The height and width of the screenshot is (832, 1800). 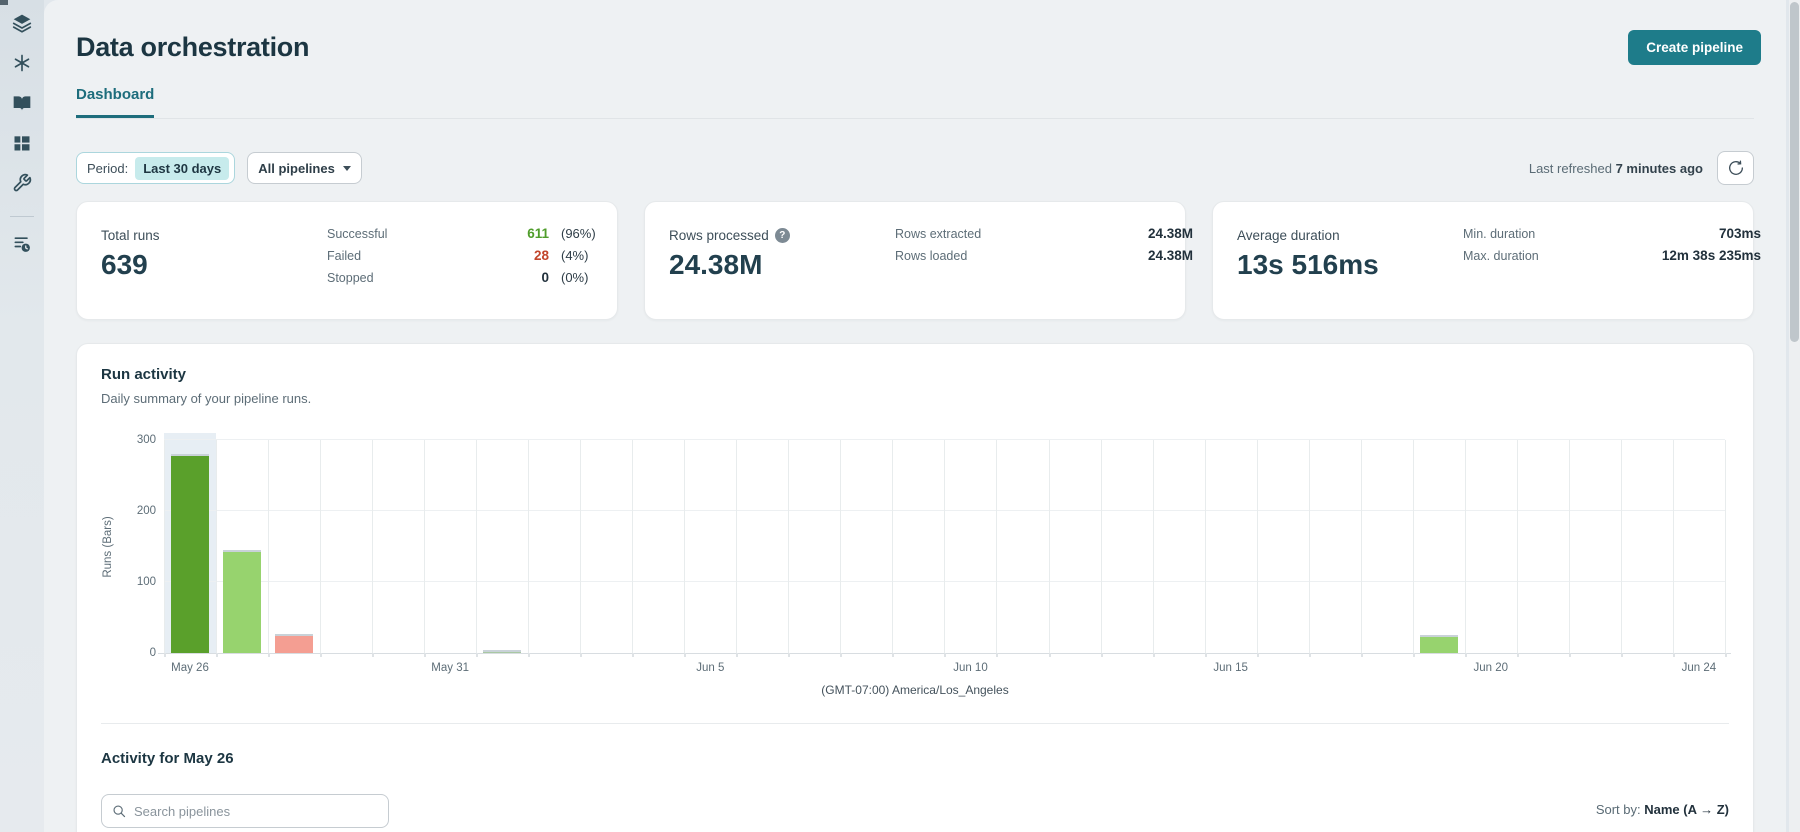 I want to click on section-divider, so click(x=915, y=723).